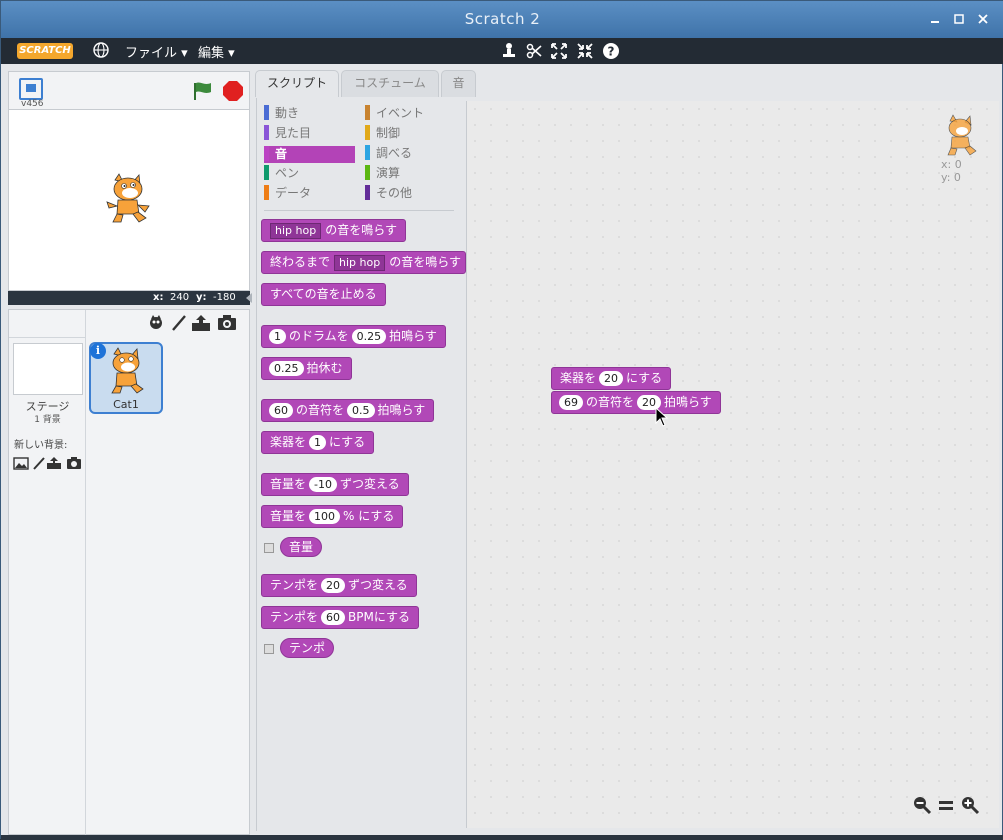 Image resolution: width=1003 pixels, height=840 pixels. Describe the element at coordinates (158, 297) in the screenshot. I see `x-coord-label: x:` at that location.